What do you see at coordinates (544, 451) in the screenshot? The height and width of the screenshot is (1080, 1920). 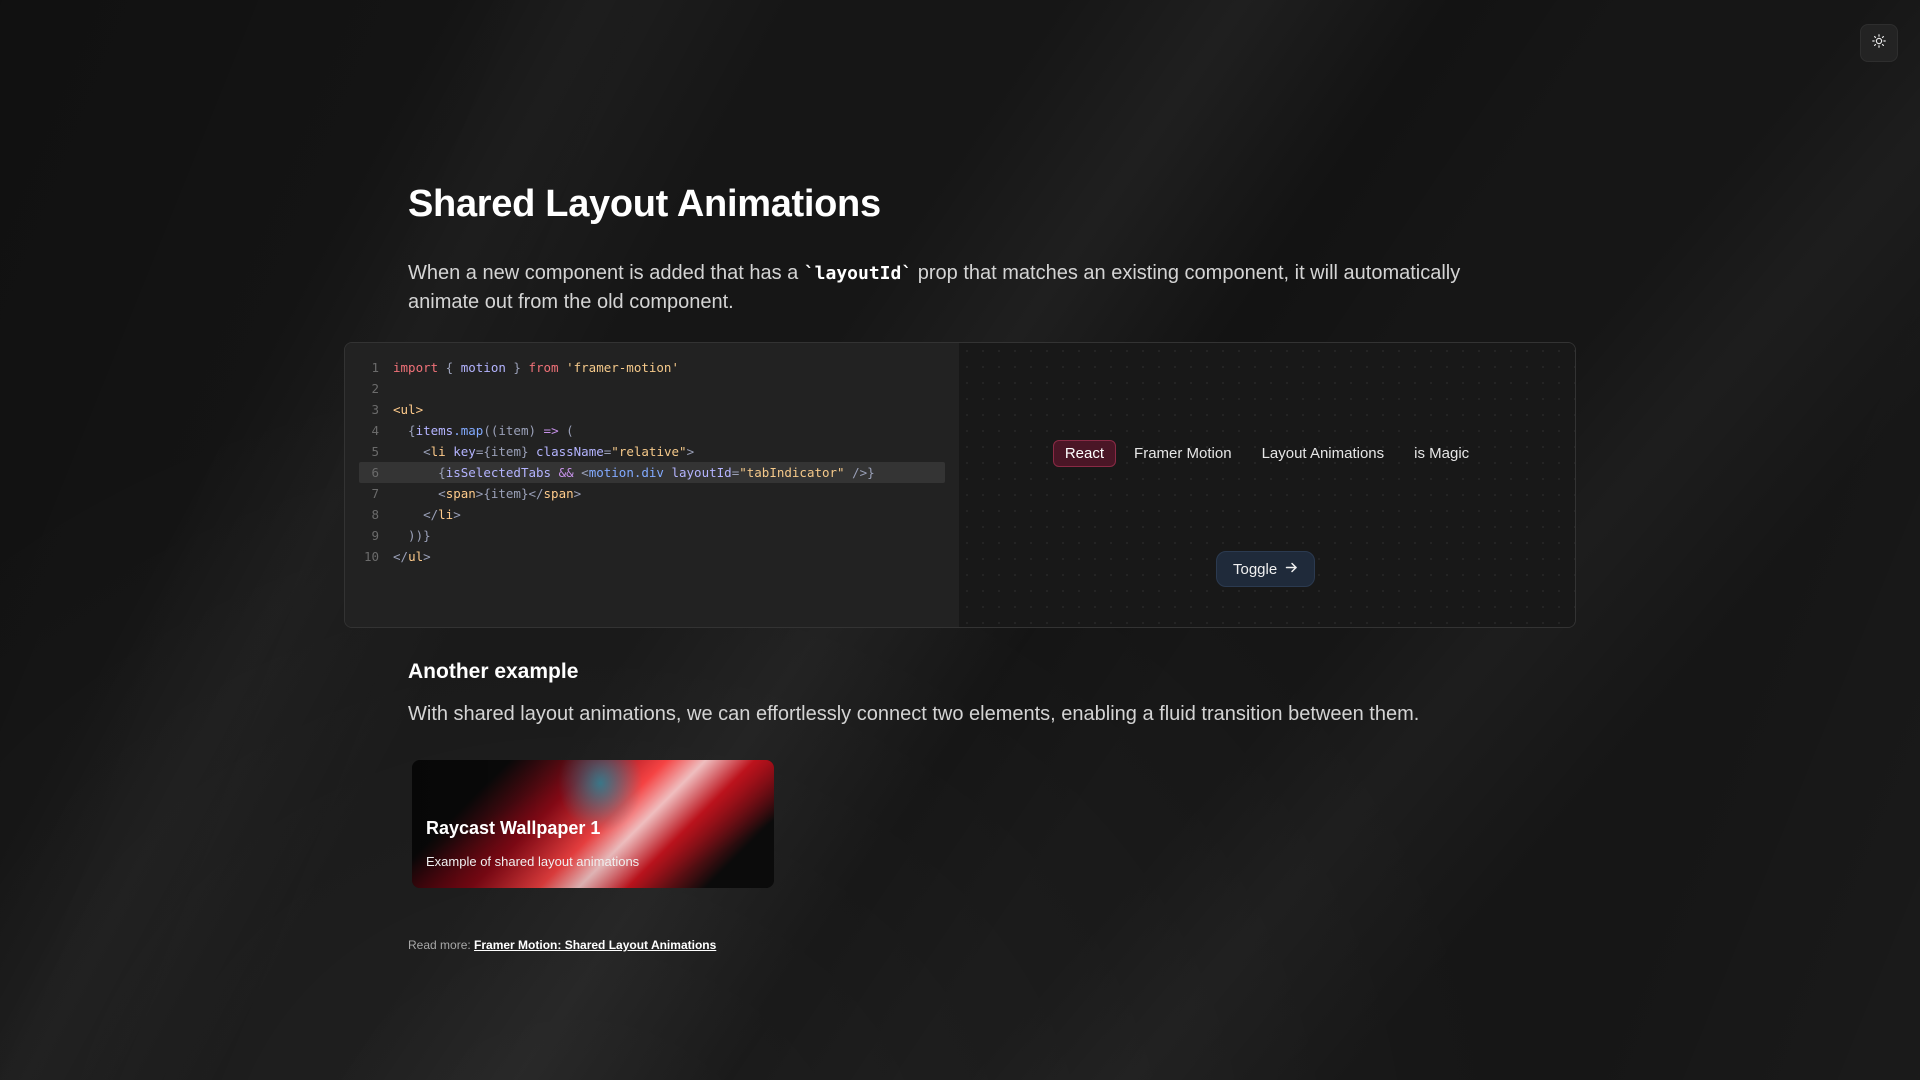 I see `code-text: <li key={item} className="relative">` at bounding box center [544, 451].